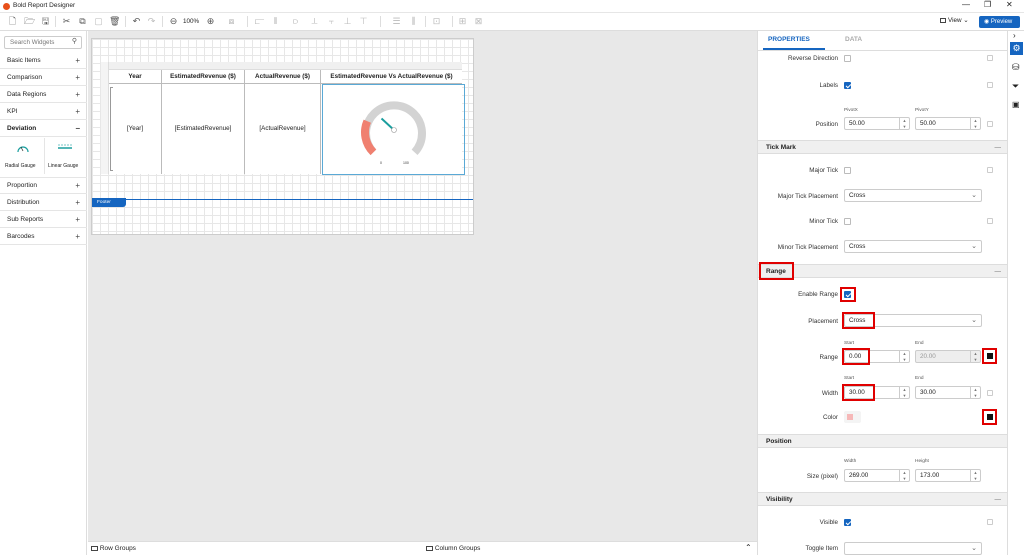 This screenshot has width=1024, height=555. Describe the element at coordinates (966, 4) in the screenshot. I see `minimize-icon: —` at that location.